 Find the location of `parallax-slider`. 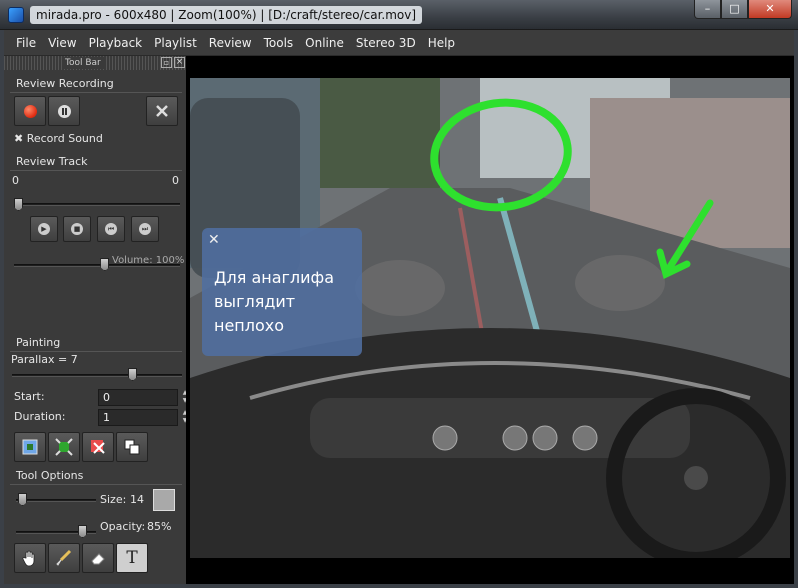

parallax-slider is located at coordinates (97, 375).